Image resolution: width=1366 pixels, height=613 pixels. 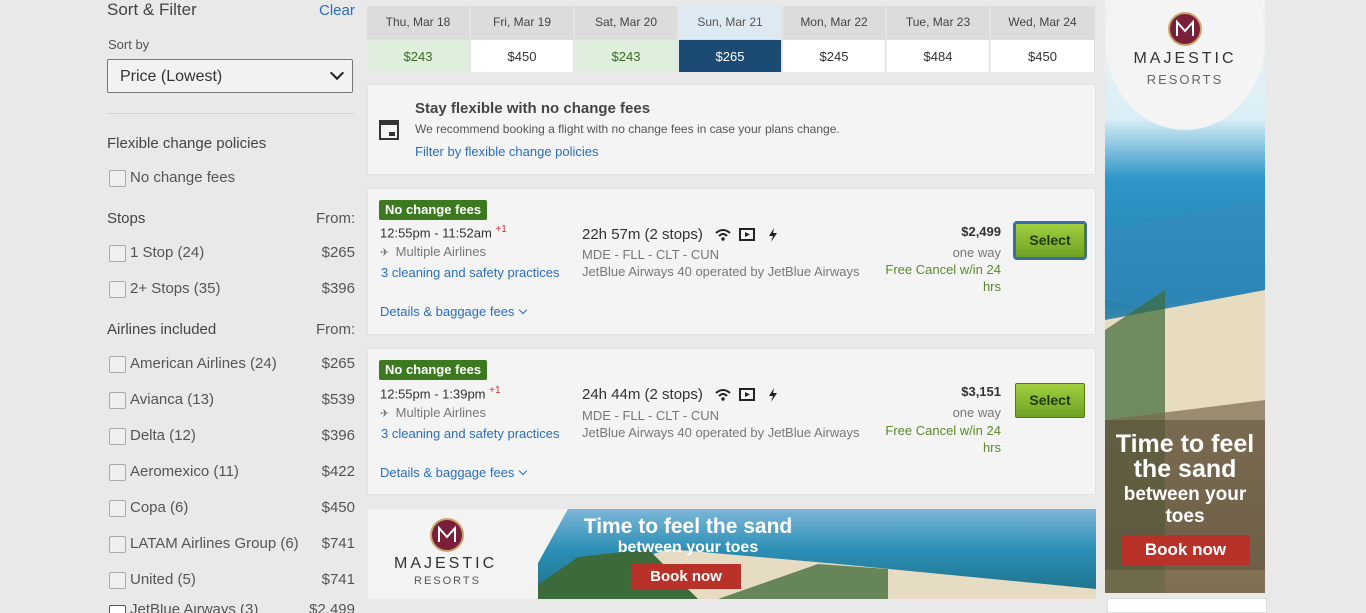 What do you see at coordinates (163, 435) in the screenshot?
I see `filter-label: Delta (12)` at bounding box center [163, 435].